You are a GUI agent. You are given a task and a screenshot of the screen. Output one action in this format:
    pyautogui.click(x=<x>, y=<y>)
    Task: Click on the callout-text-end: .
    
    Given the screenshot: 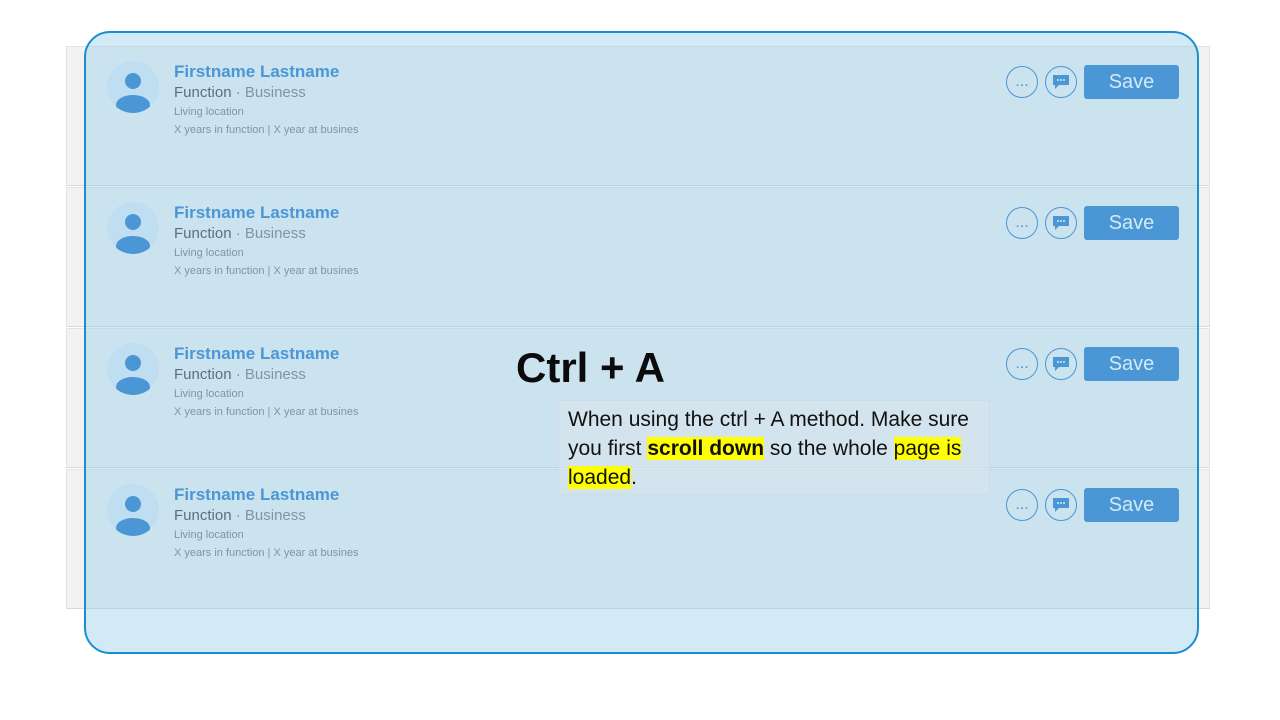 What is the action you would take?
    pyautogui.click(x=634, y=477)
    